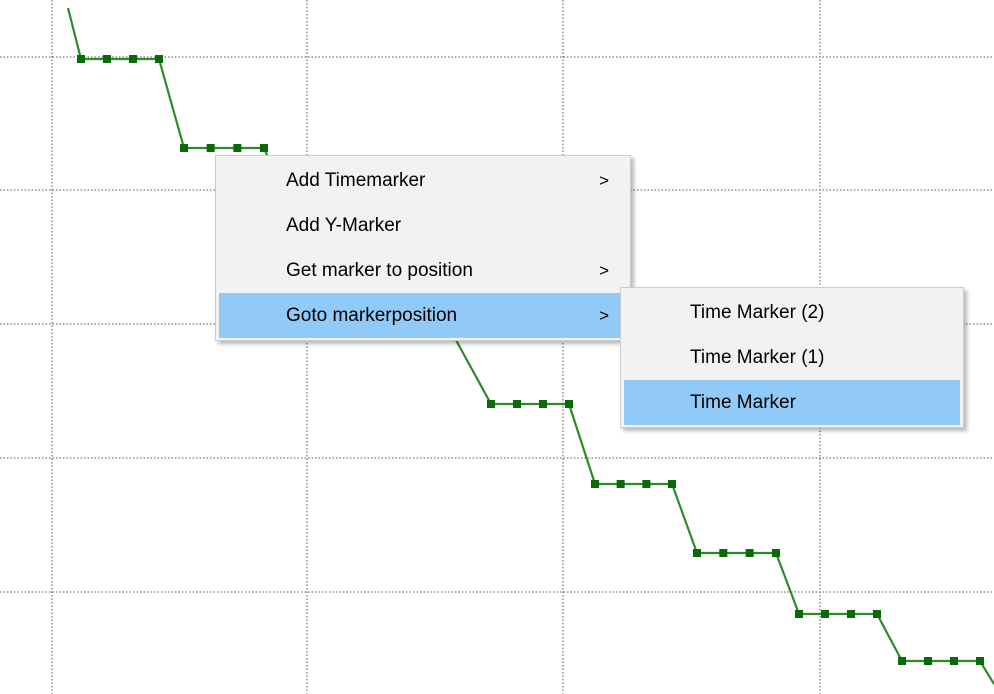 The height and width of the screenshot is (694, 994). I want to click on submenu-item-label: Time Marker (2), so click(757, 312).